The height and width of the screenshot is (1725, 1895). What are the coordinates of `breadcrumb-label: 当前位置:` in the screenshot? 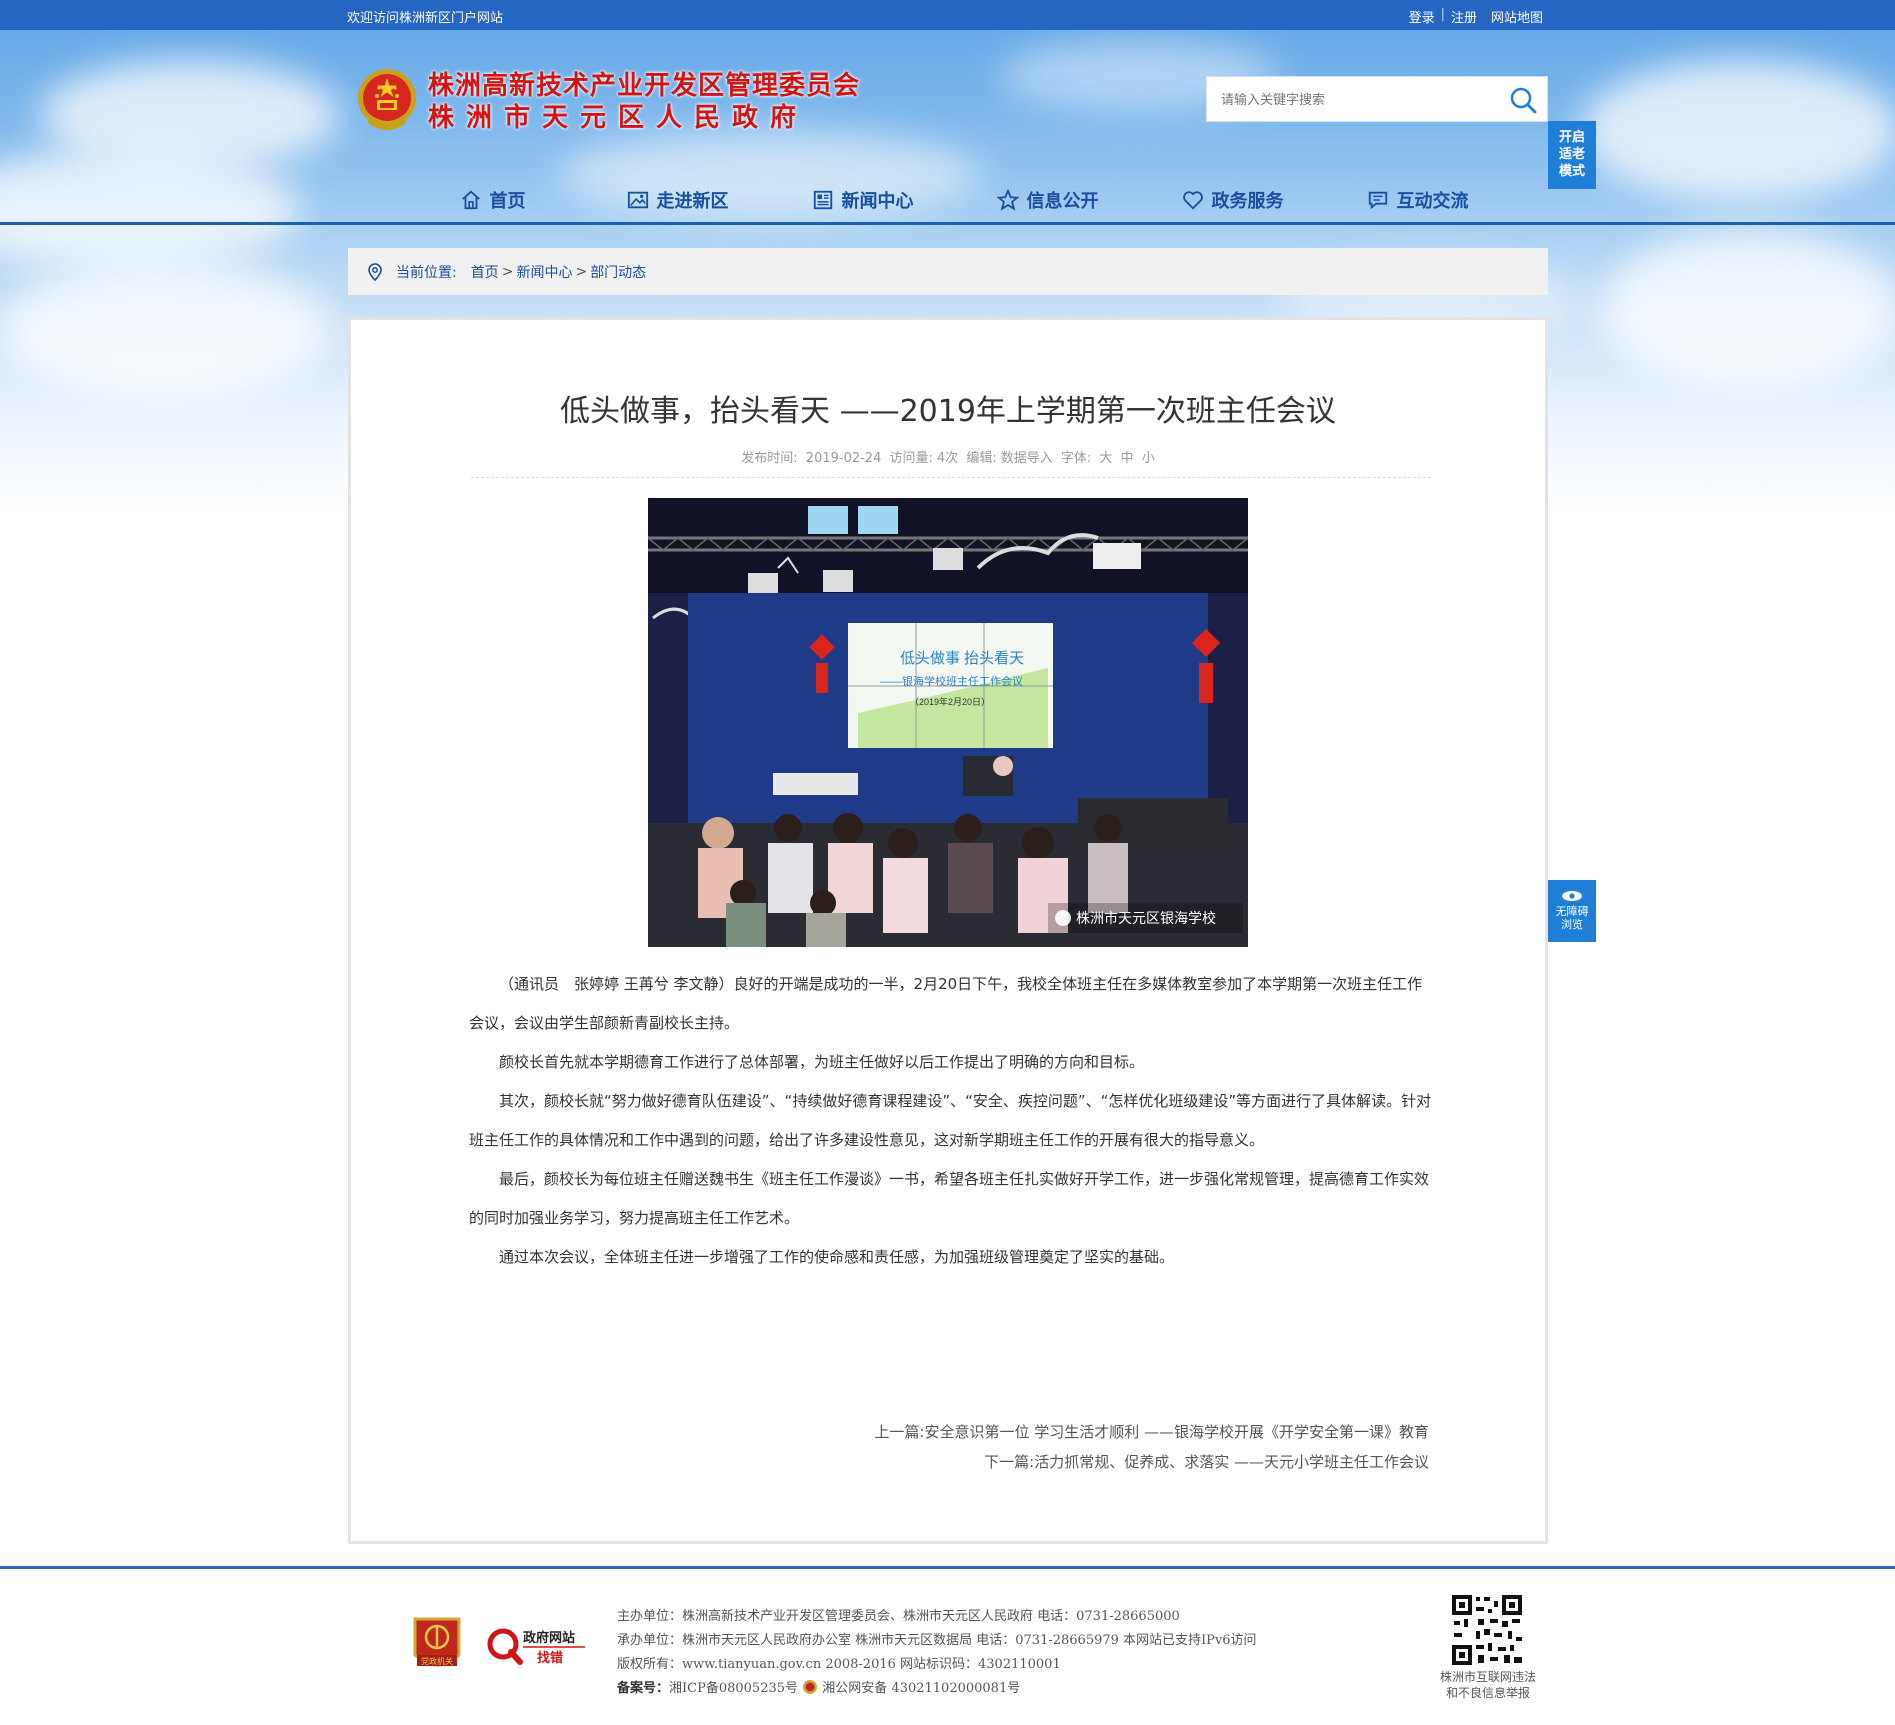 It's located at (426, 272).